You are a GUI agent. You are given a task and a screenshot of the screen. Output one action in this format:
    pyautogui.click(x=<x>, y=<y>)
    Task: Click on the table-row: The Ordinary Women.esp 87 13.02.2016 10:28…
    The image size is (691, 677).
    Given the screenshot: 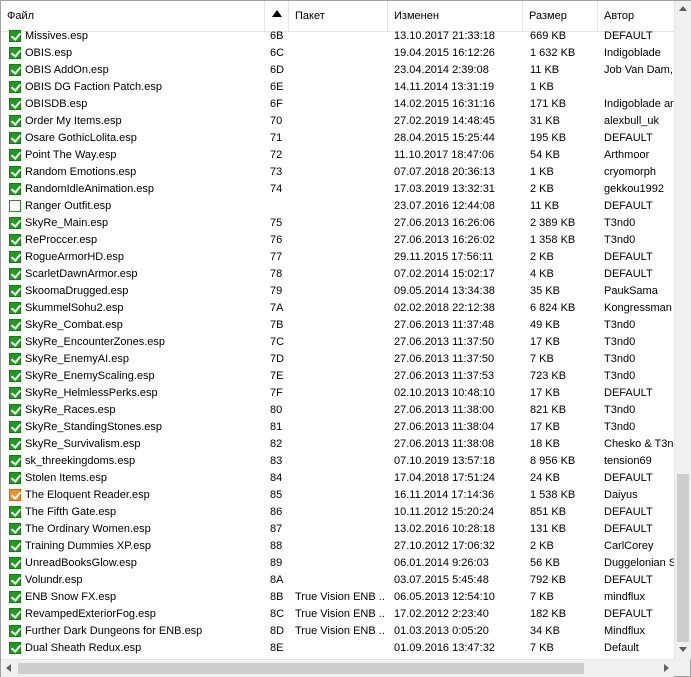 What is the action you would take?
    pyautogui.click(x=337, y=529)
    